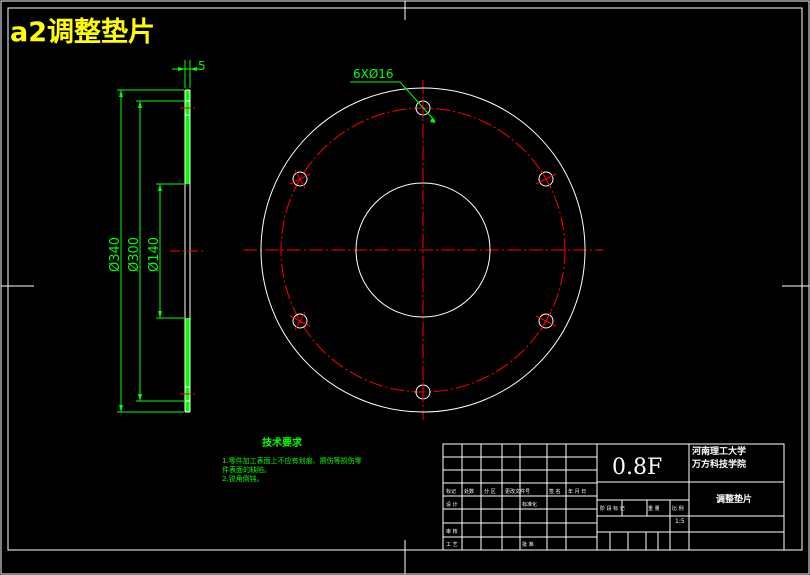 This screenshot has height=575, width=810. What do you see at coordinates (83, 32) in the screenshot?
I see `sheet-title: a2调整垫片` at bounding box center [83, 32].